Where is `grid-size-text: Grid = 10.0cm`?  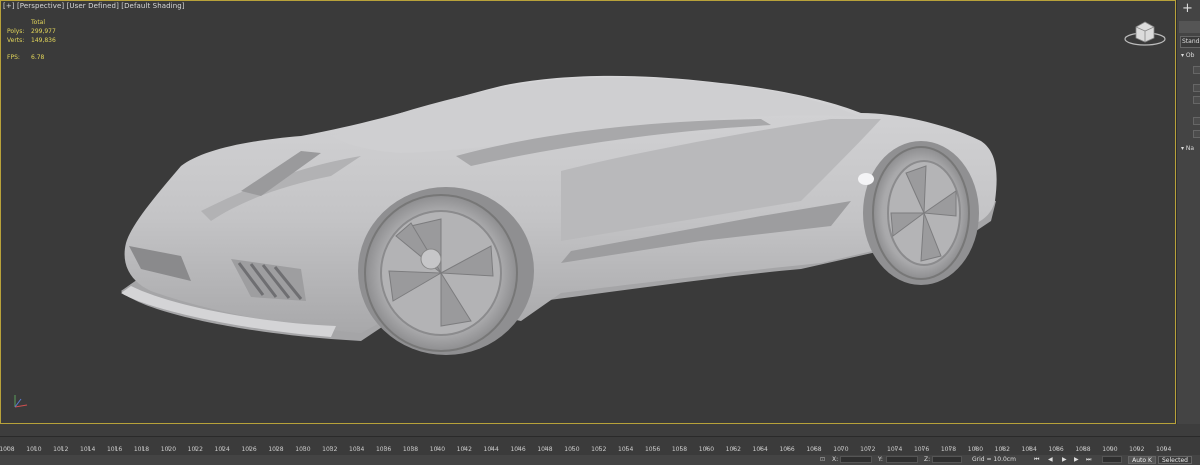
grid-size-text: Grid = 10.0cm is located at coordinates (994, 459).